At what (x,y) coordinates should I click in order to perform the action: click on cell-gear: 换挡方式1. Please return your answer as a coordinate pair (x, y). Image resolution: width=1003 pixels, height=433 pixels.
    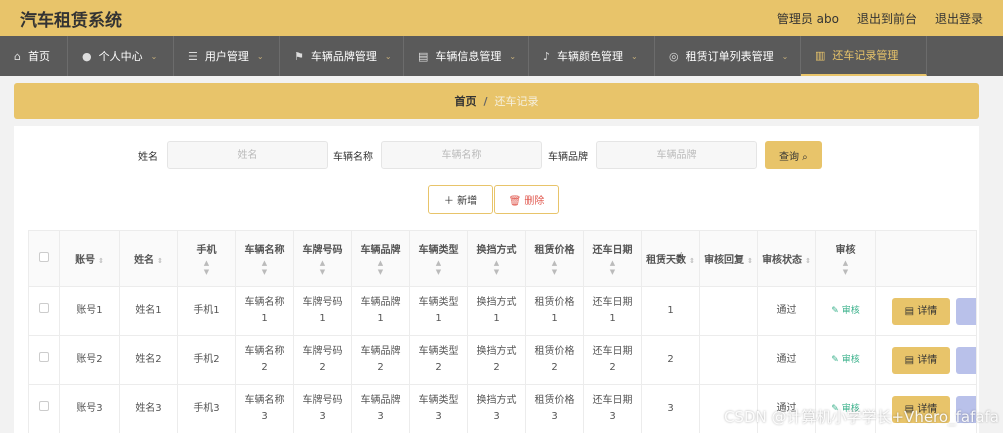
    Looking at the image, I should click on (496, 311).